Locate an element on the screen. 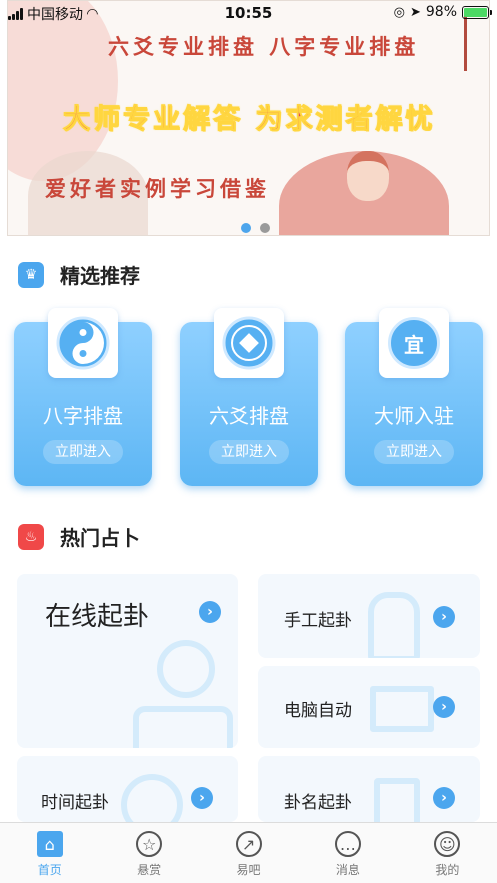 The image size is (497, 883). tab-home: ⌂ 首页 is located at coordinates (49, 853).